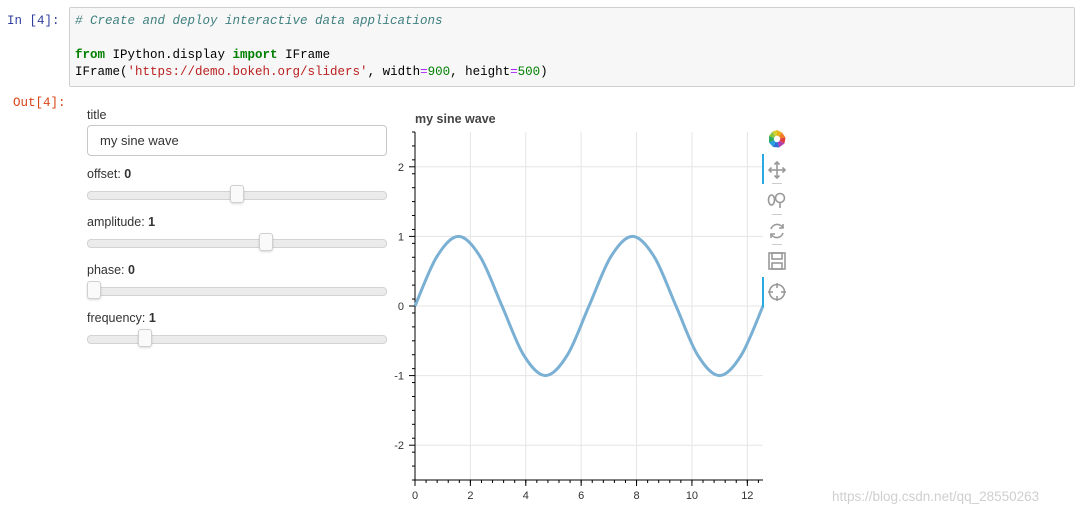  Describe the element at coordinates (401, 168) in the screenshot. I see `y-tick-label: 2` at that location.